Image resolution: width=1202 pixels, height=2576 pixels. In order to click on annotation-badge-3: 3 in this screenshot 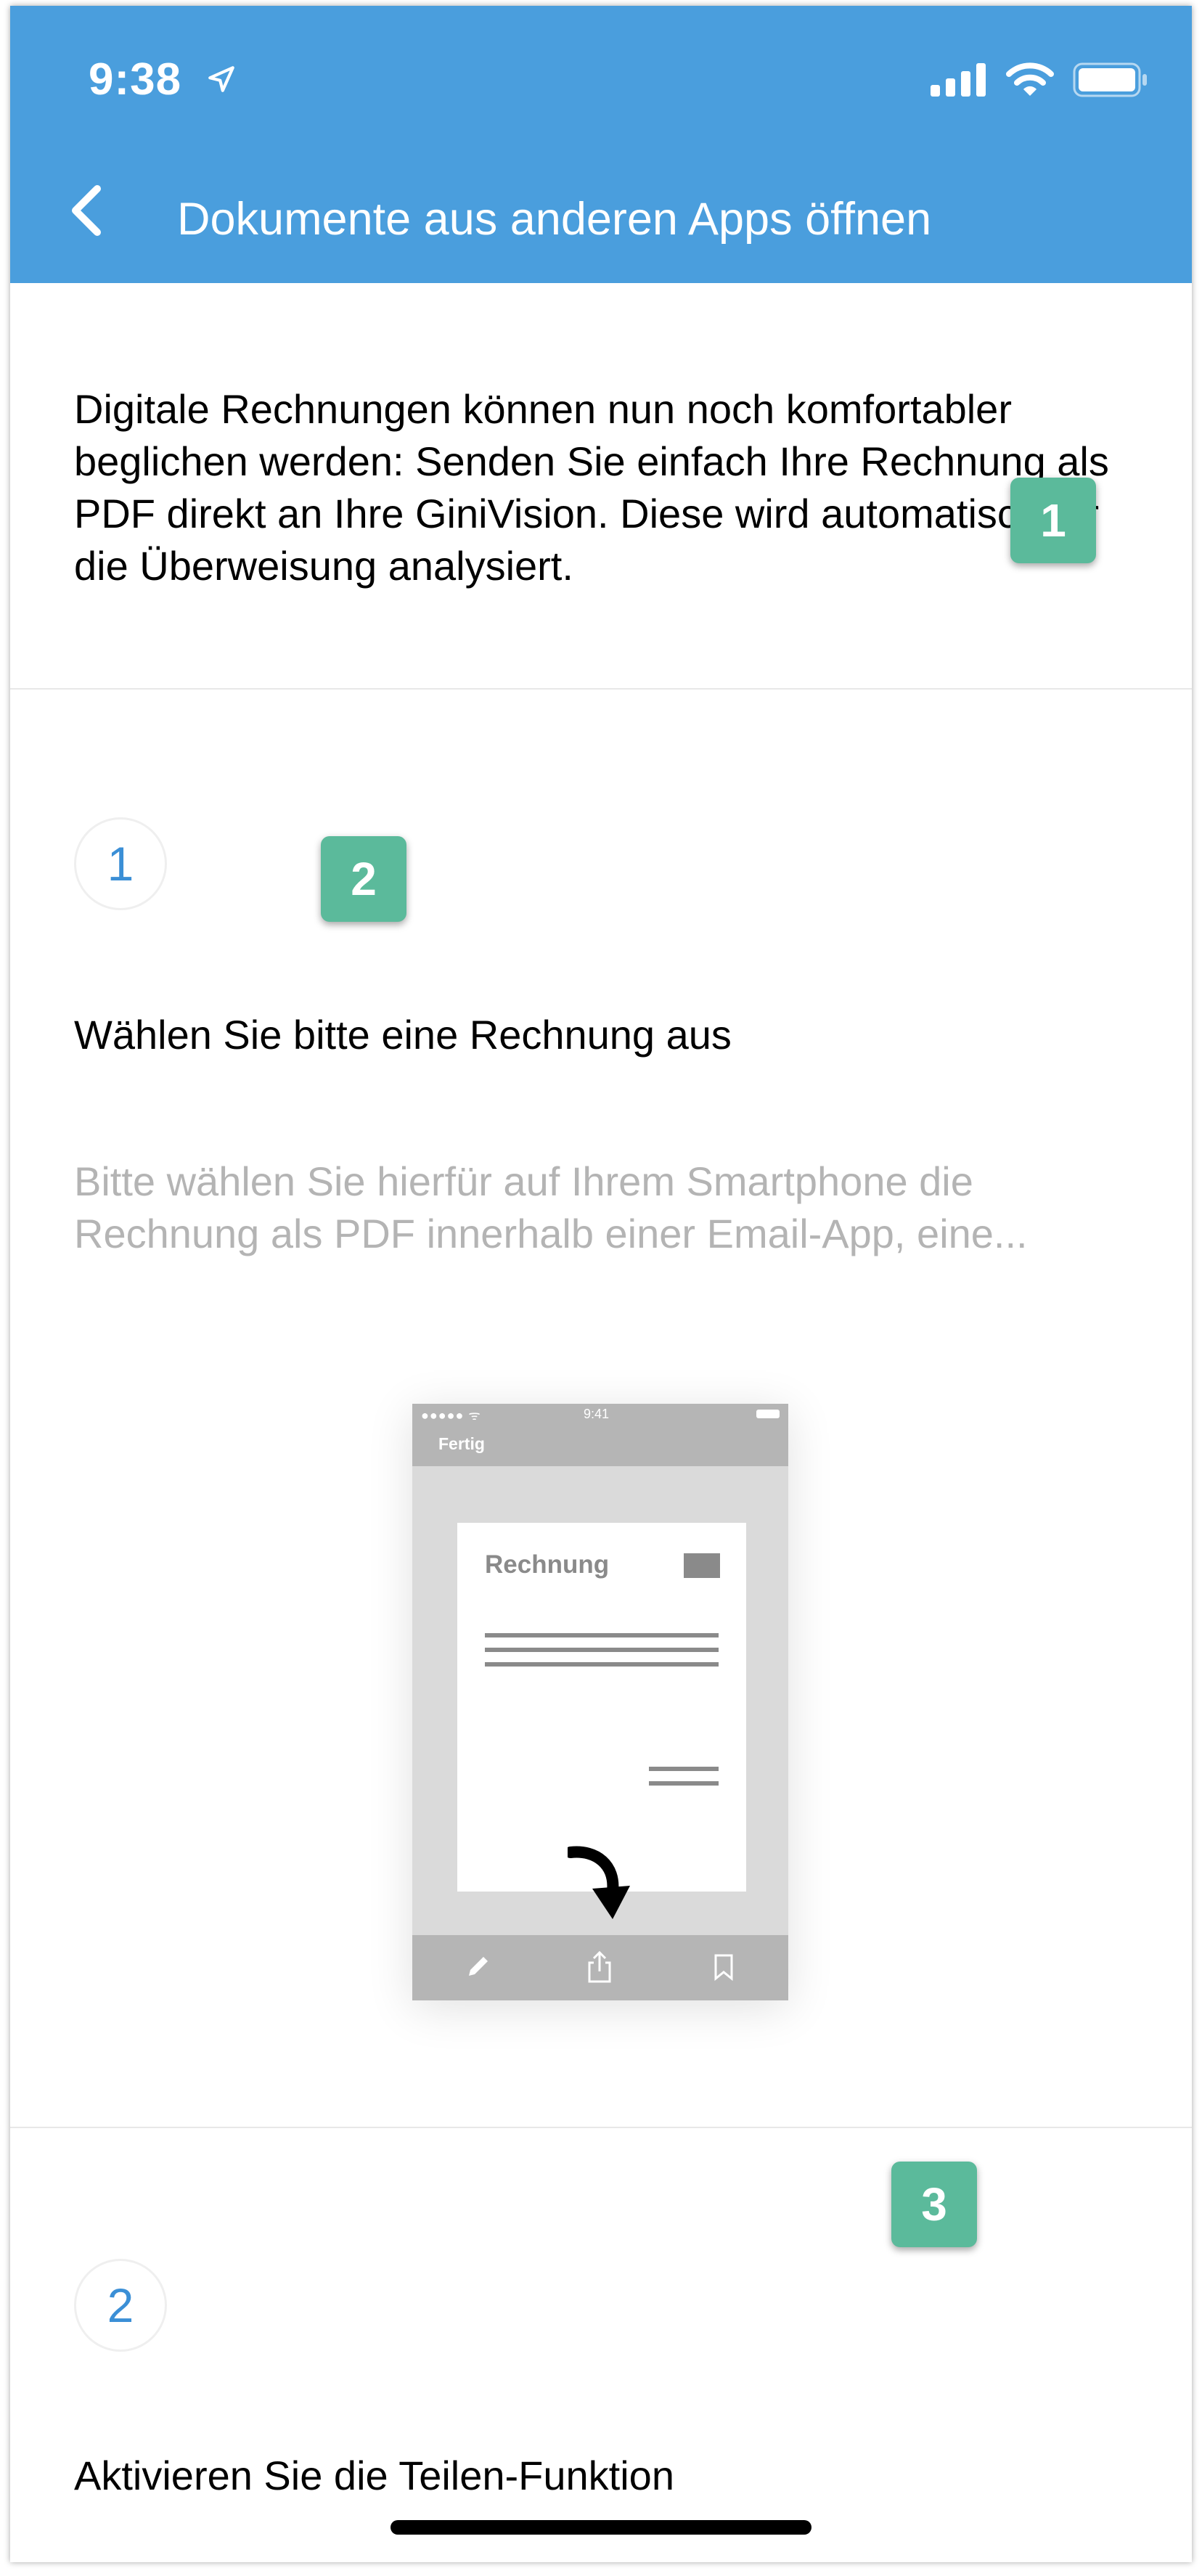, I will do `click(934, 2205)`.